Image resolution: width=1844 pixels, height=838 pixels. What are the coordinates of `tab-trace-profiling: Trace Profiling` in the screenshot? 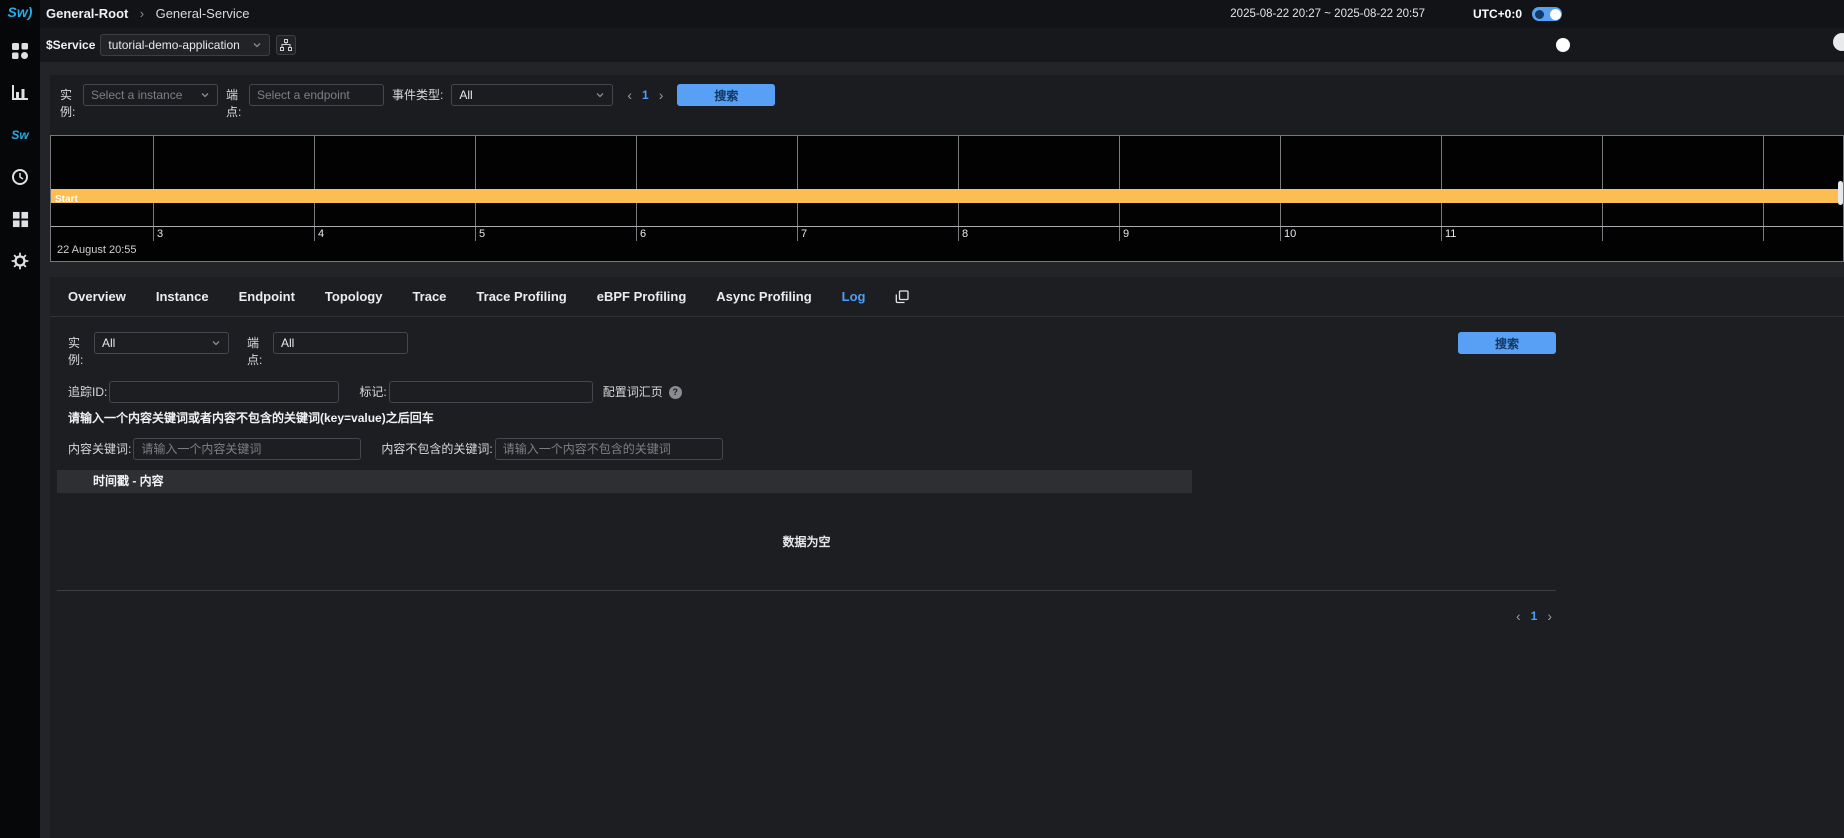 It's located at (521, 296).